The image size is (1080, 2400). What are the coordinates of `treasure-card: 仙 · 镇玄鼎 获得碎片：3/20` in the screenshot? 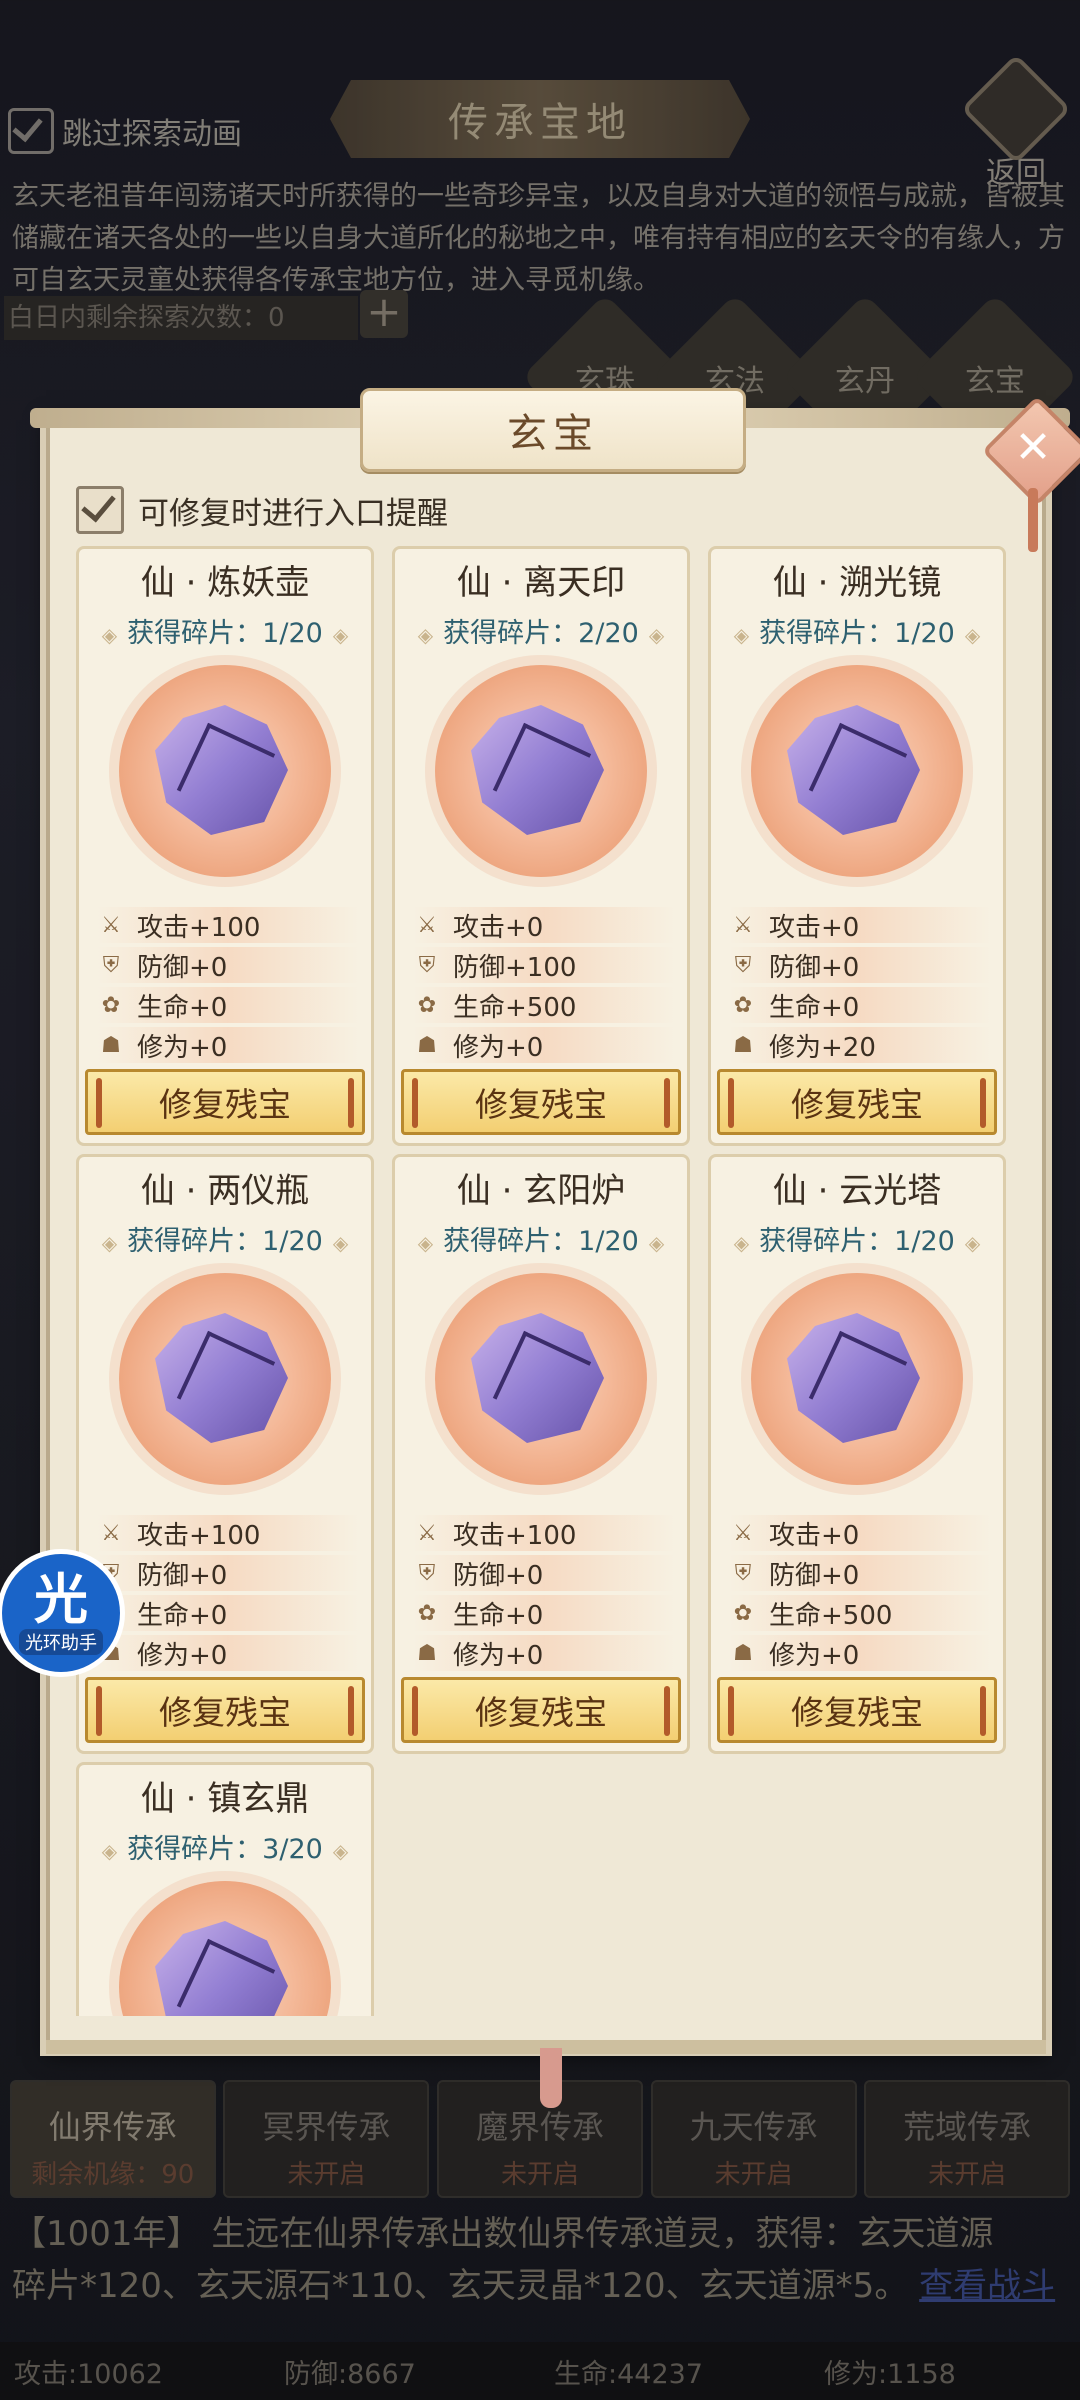 It's located at (225, 1889).